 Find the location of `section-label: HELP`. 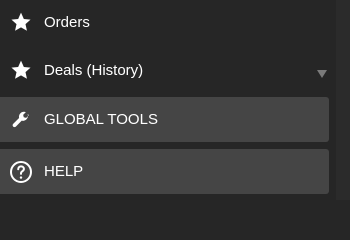

section-label: HELP is located at coordinates (64, 171).